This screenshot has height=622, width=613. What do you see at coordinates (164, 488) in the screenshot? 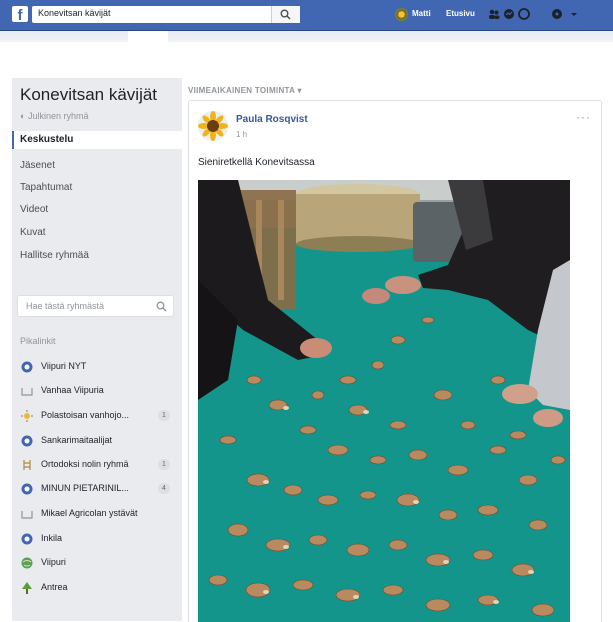
I see `notification-count: 4` at bounding box center [164, 488].